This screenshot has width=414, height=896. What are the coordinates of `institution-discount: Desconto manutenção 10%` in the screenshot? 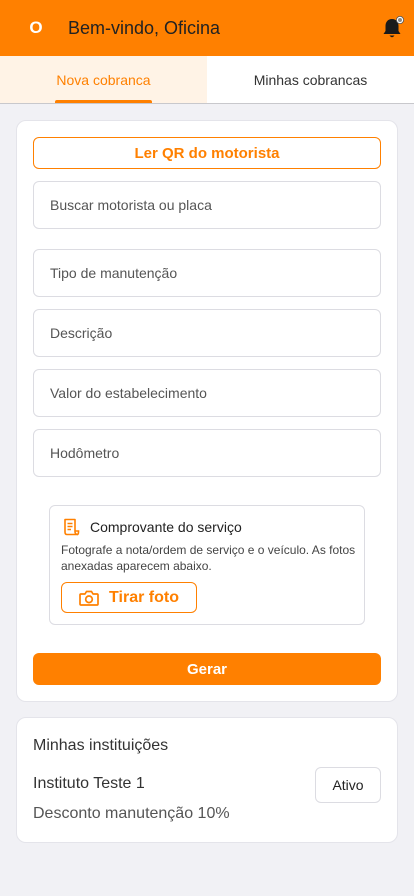 It's located at (131, 813).